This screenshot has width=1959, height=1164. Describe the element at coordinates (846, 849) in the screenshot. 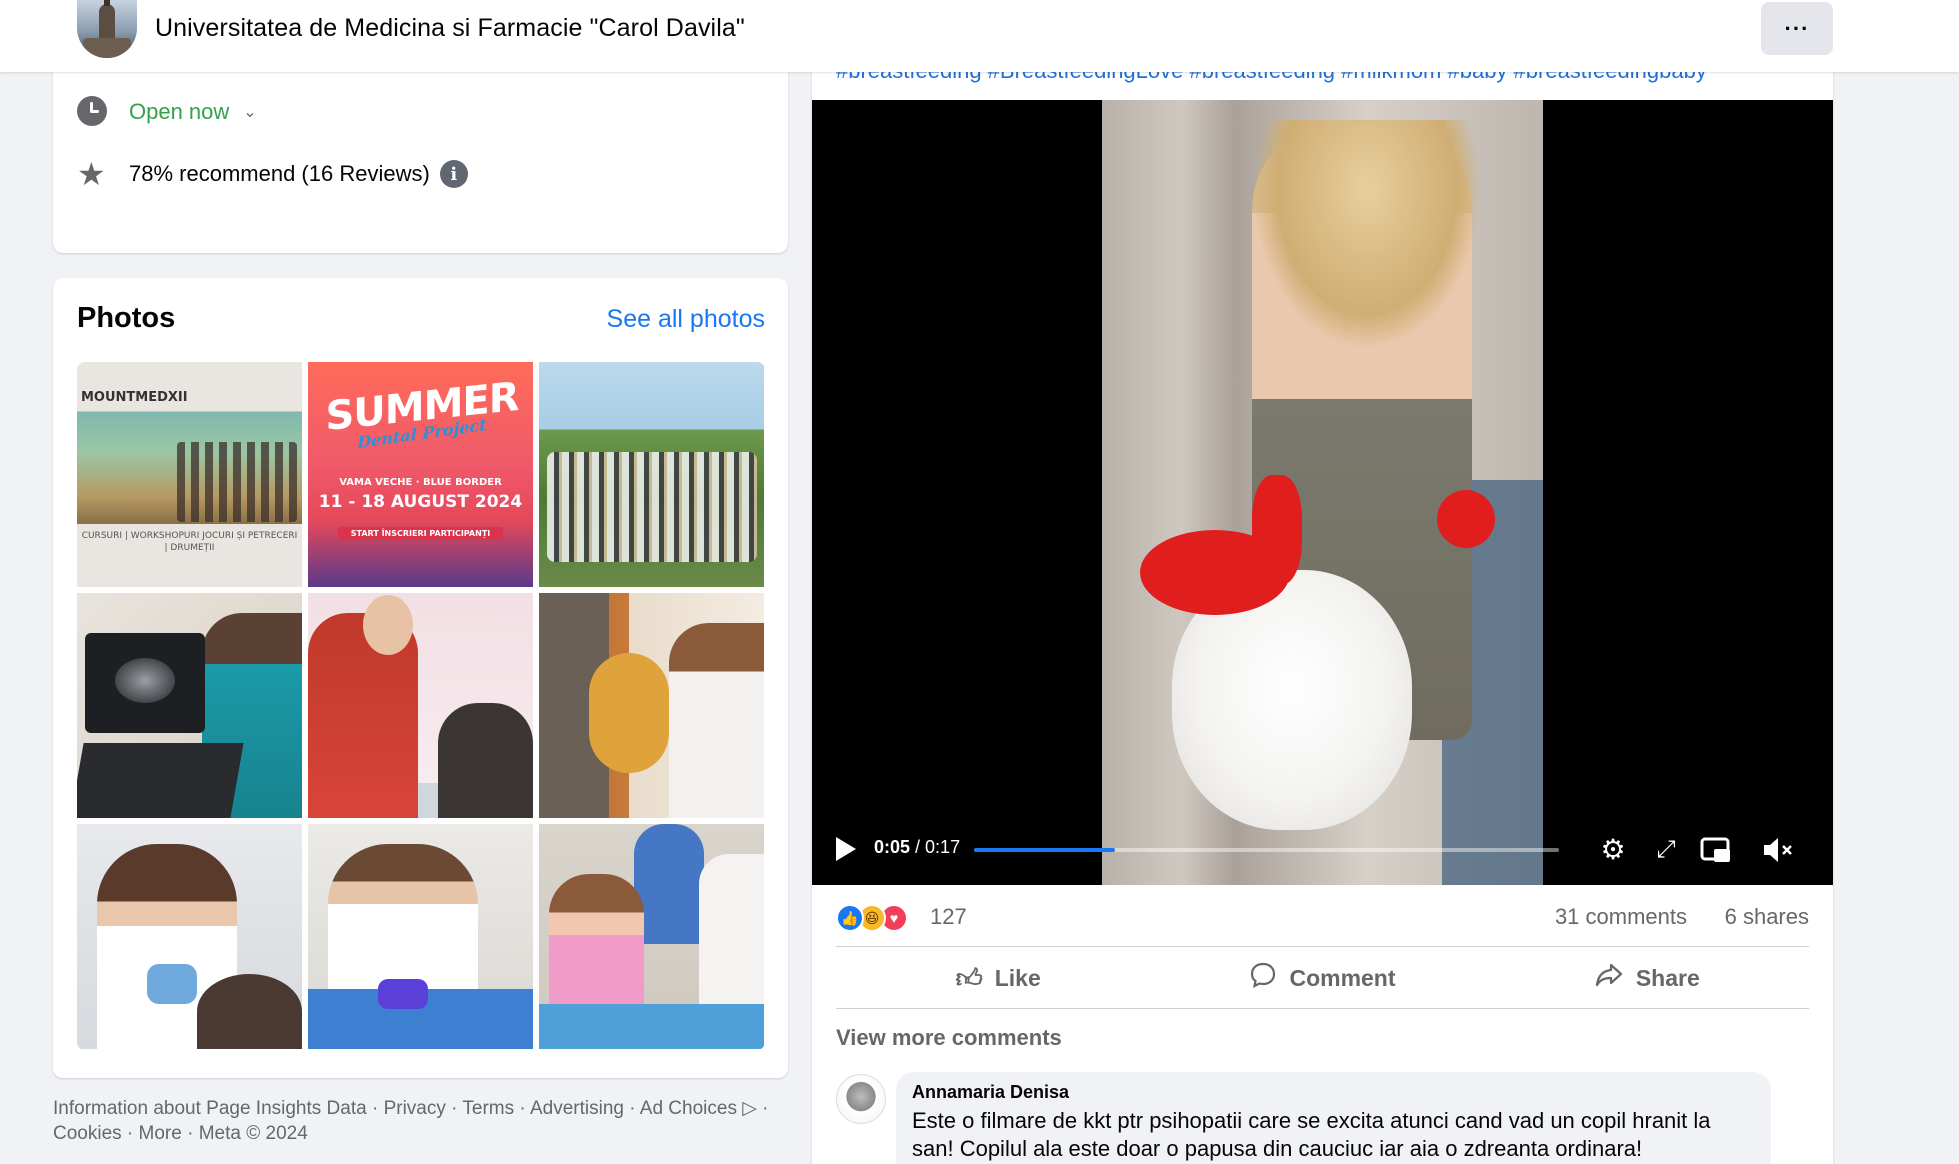

I see `play-icon` at that location.